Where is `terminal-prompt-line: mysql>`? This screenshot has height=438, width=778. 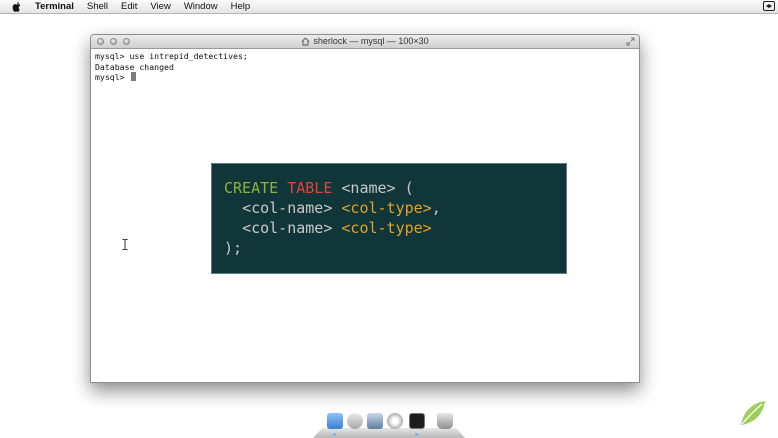
terminal-prompt-line: mysql> is located at coordinates (365, 77).